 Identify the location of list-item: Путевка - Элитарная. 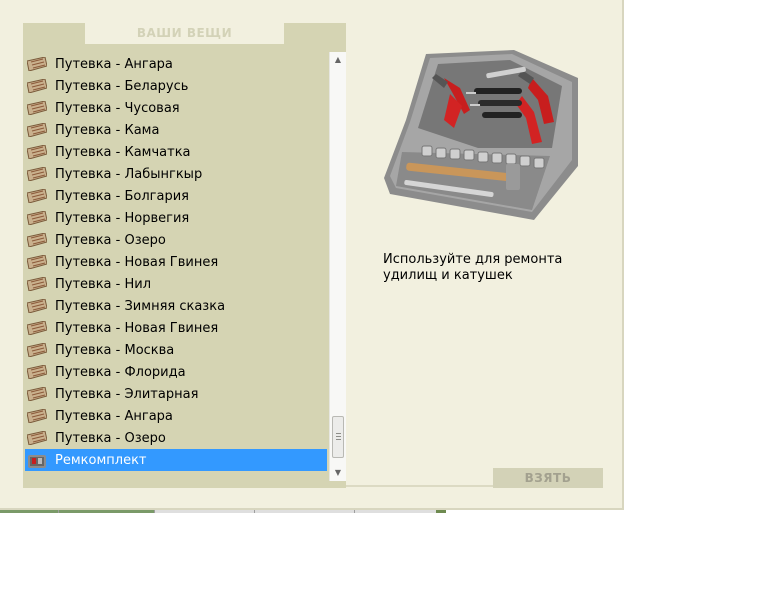
(176, 394).